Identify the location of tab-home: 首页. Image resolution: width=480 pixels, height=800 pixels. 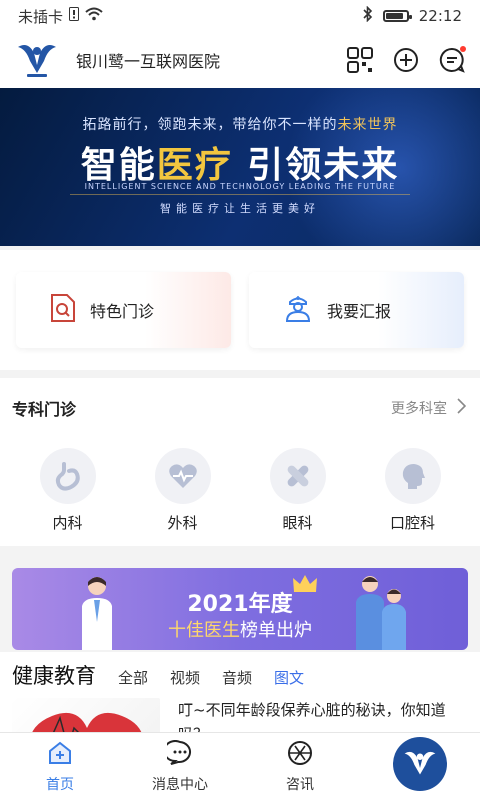
(60, 767).